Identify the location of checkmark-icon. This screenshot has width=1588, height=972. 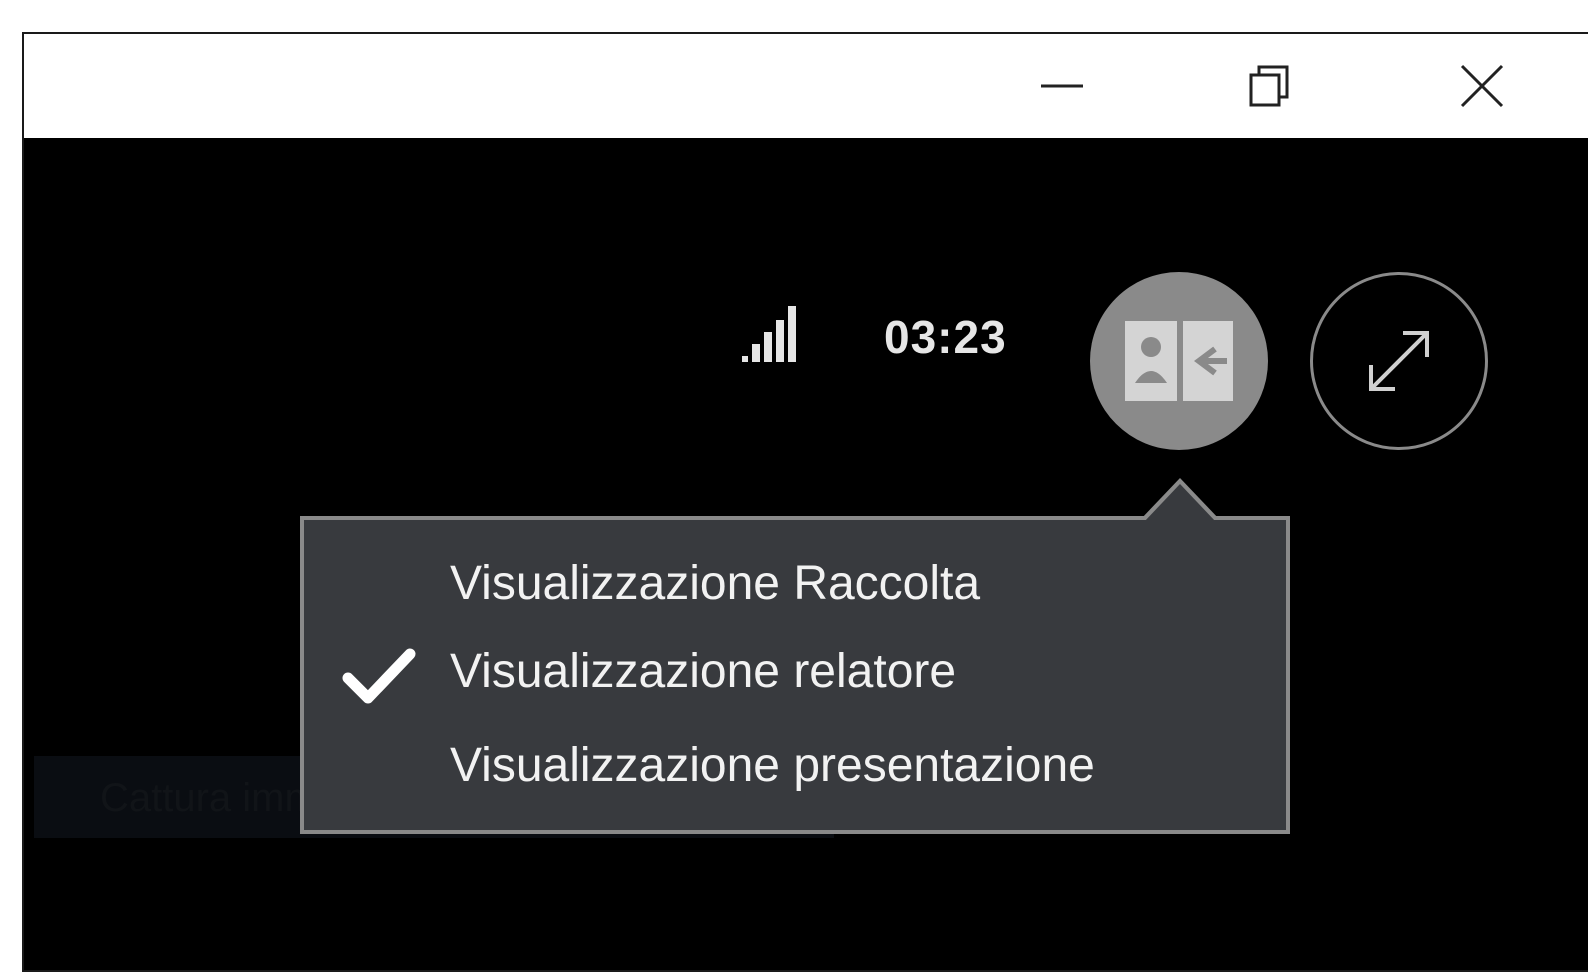
(379, 676).